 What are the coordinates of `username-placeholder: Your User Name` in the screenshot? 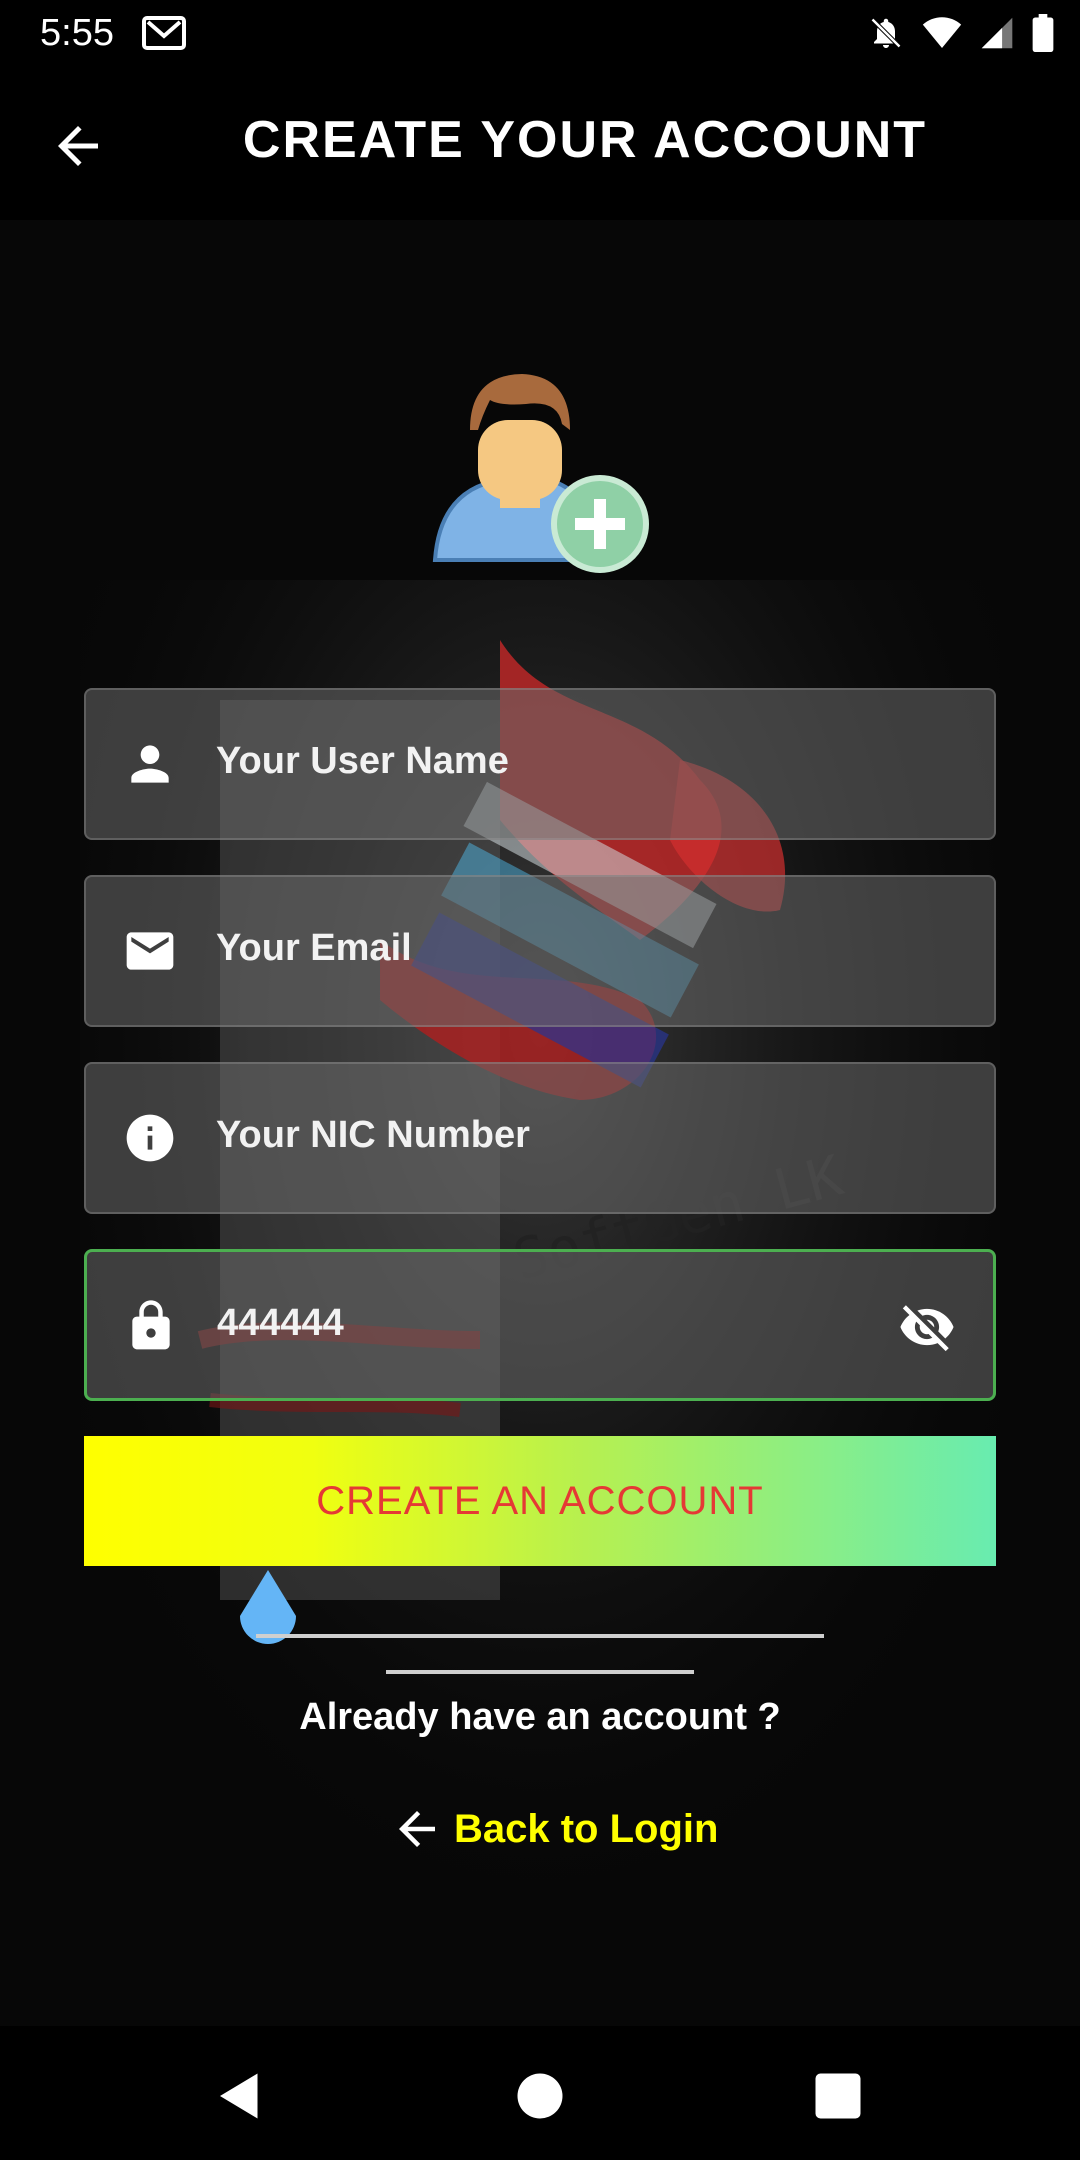 It's located at (362, 761).